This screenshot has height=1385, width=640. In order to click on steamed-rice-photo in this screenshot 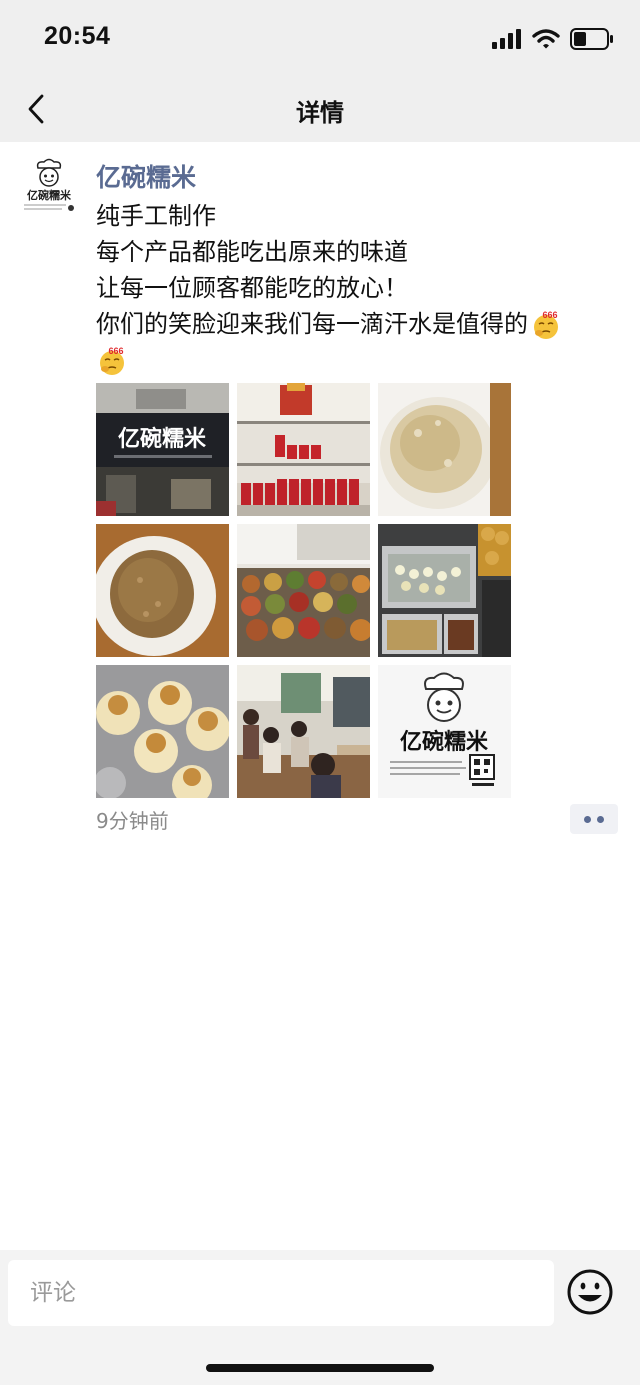, I will do `click(162, 590)`.